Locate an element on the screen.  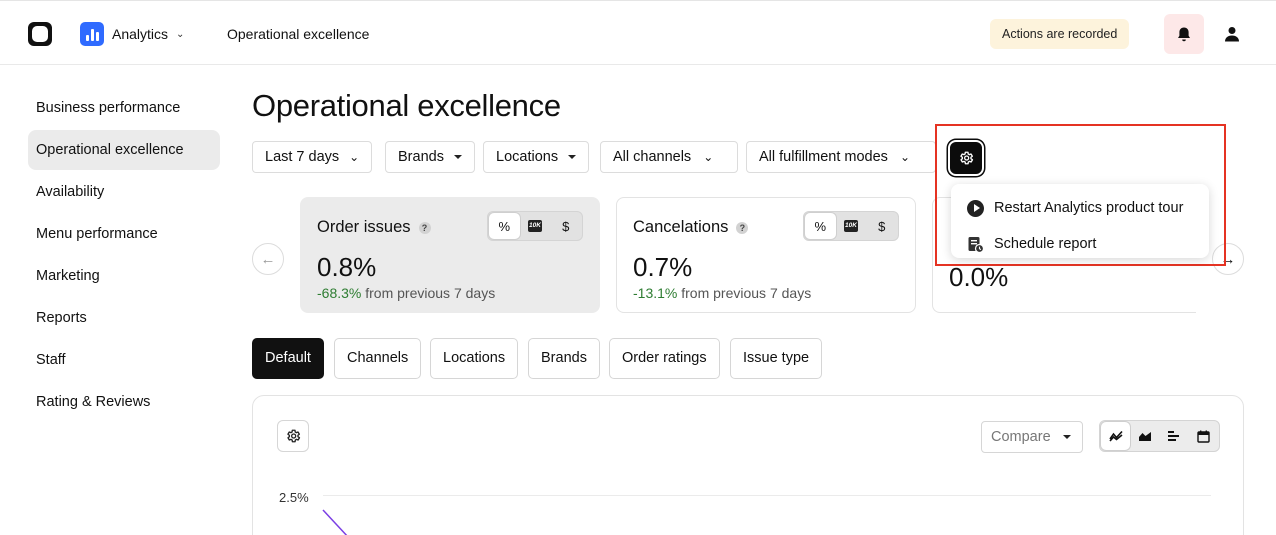
line-chart-icon is located at coordinates (1115, 436).